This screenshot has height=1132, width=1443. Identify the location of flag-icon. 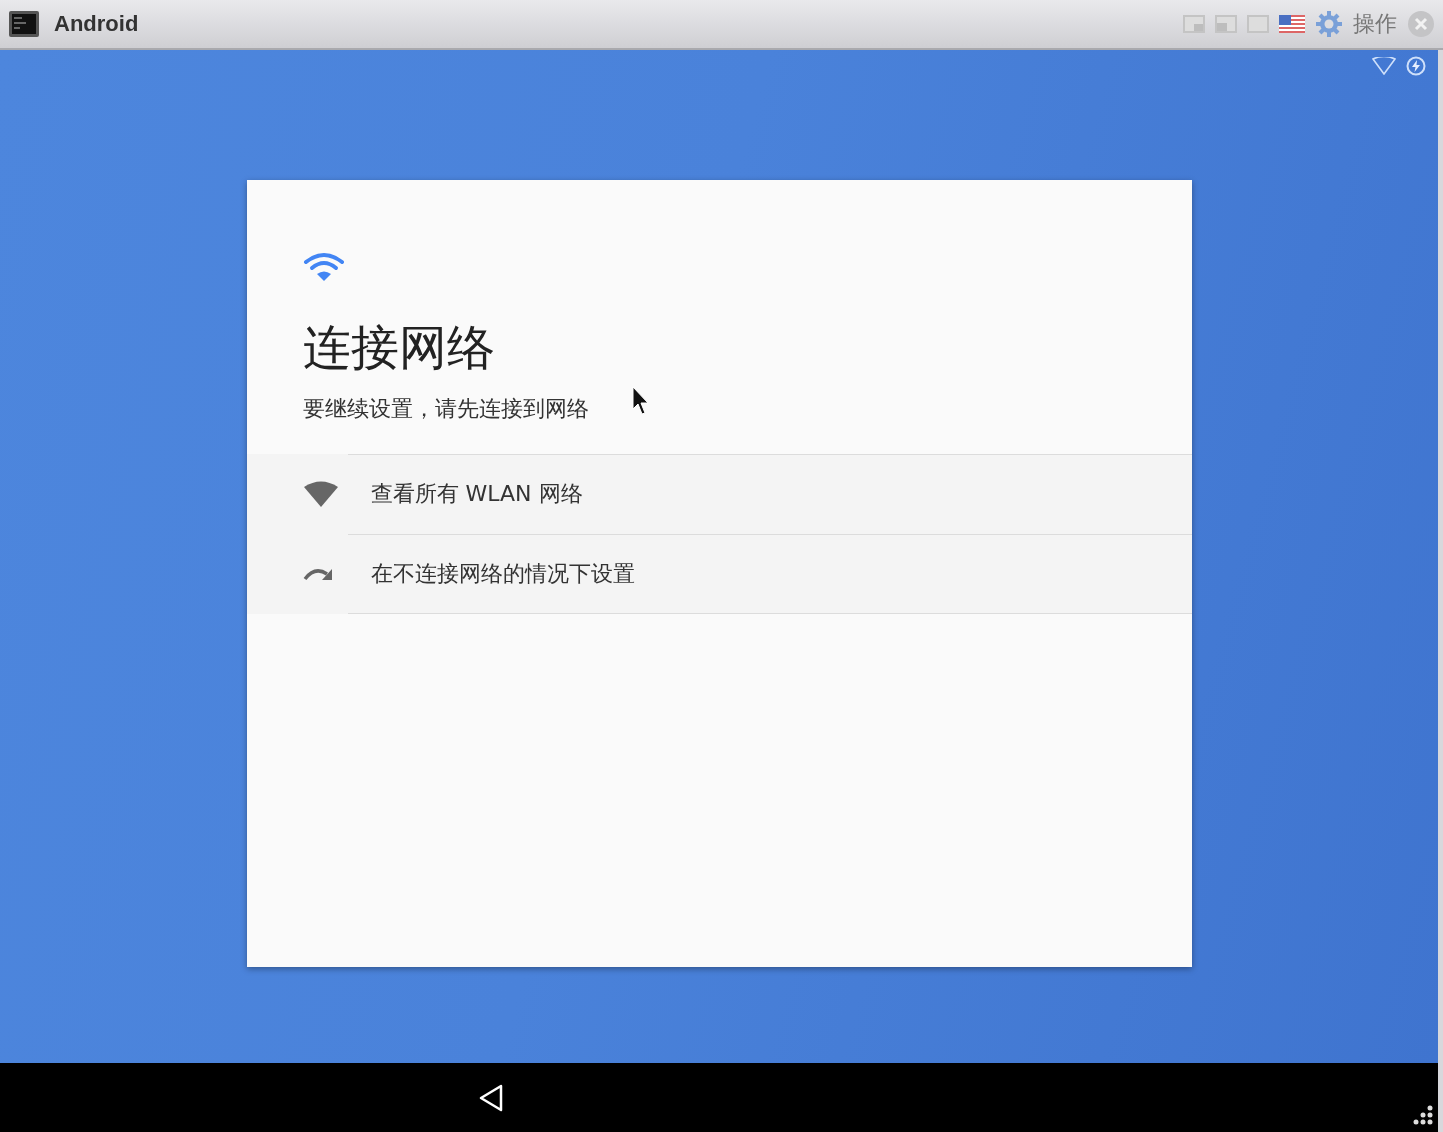
(1292, 24).